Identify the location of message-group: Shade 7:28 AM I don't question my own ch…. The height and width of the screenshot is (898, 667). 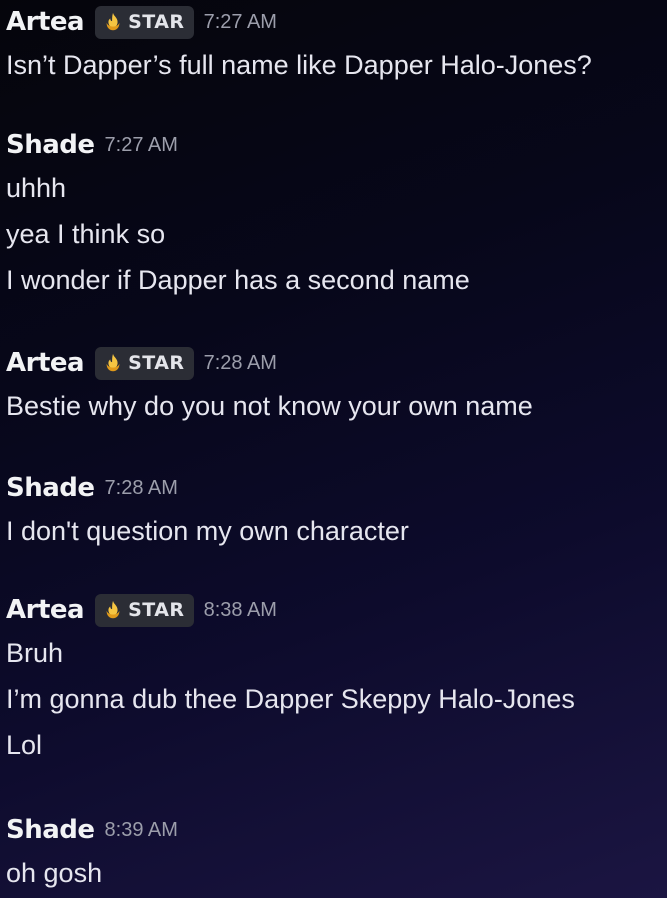
(336, 511).